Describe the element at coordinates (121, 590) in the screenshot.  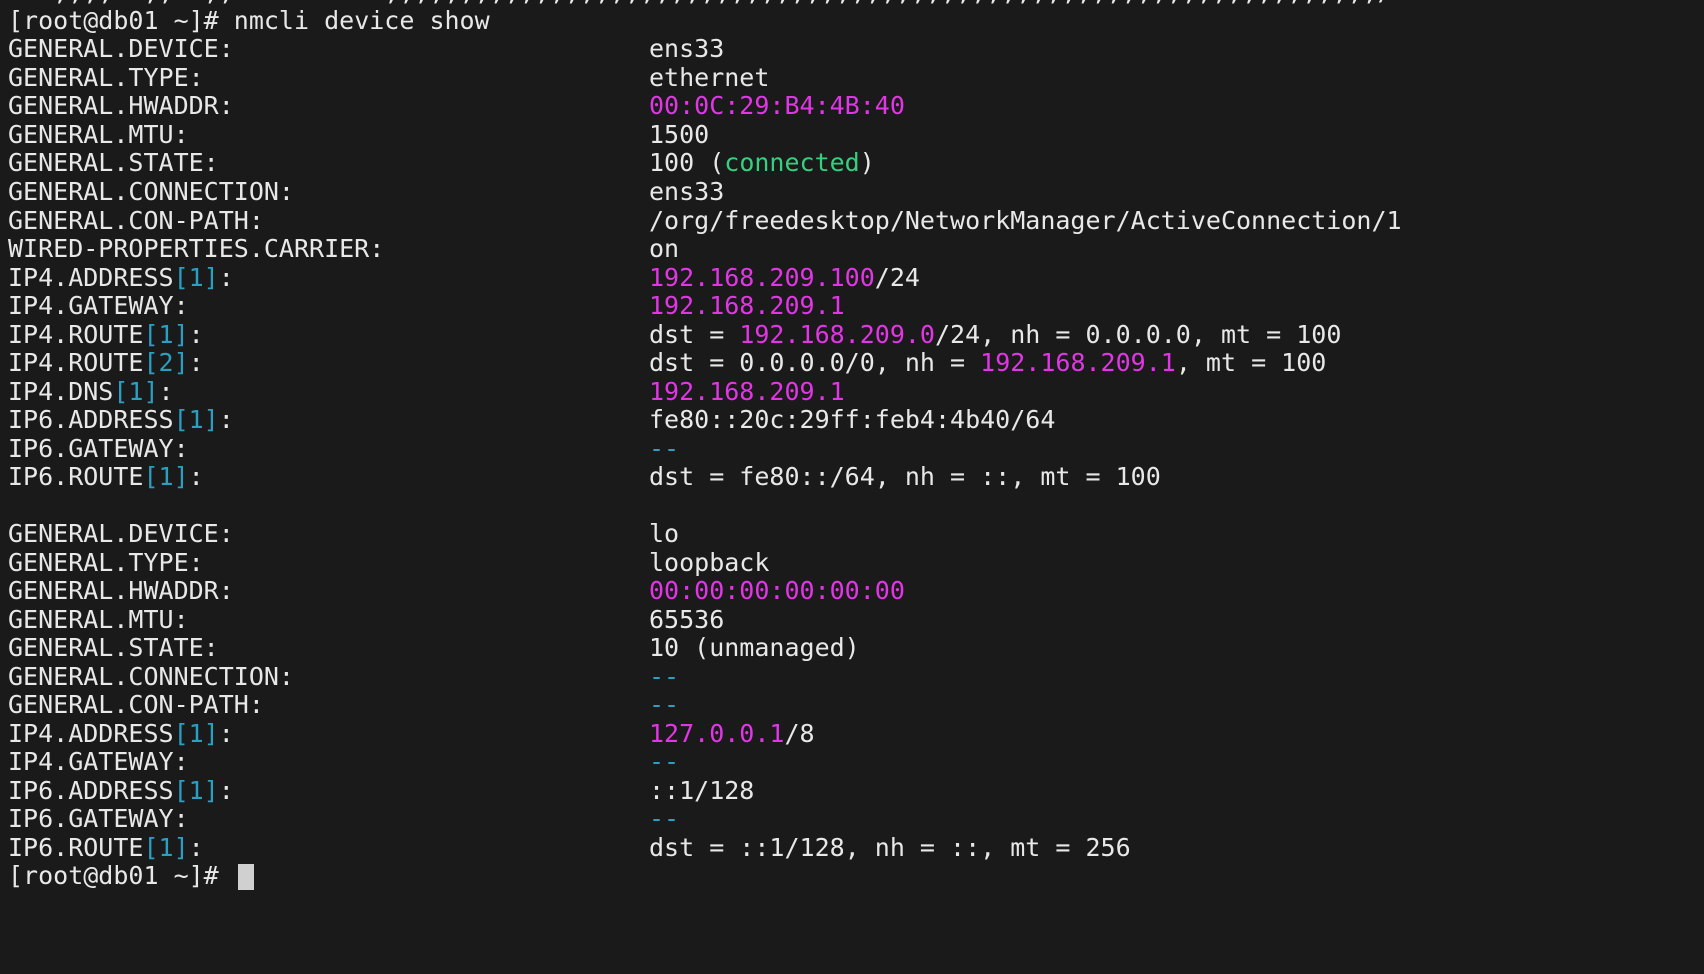
I see `property-label: GENERAL.HWADDR:` at that location.